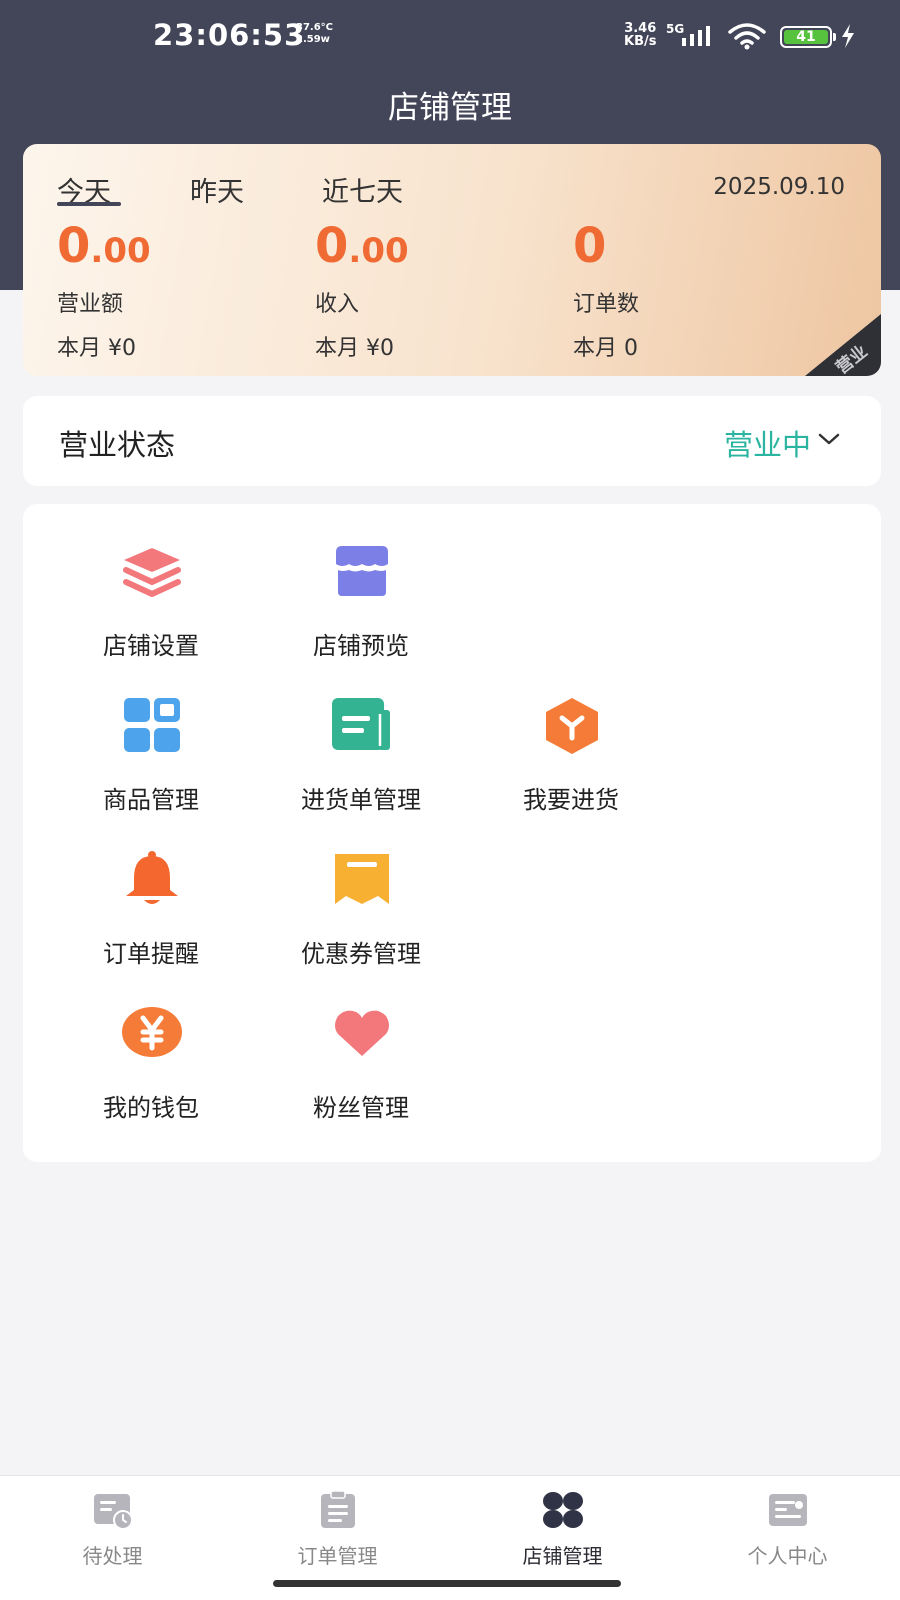  I want to click on stat-revenue-int: 0, so click(74, 246).